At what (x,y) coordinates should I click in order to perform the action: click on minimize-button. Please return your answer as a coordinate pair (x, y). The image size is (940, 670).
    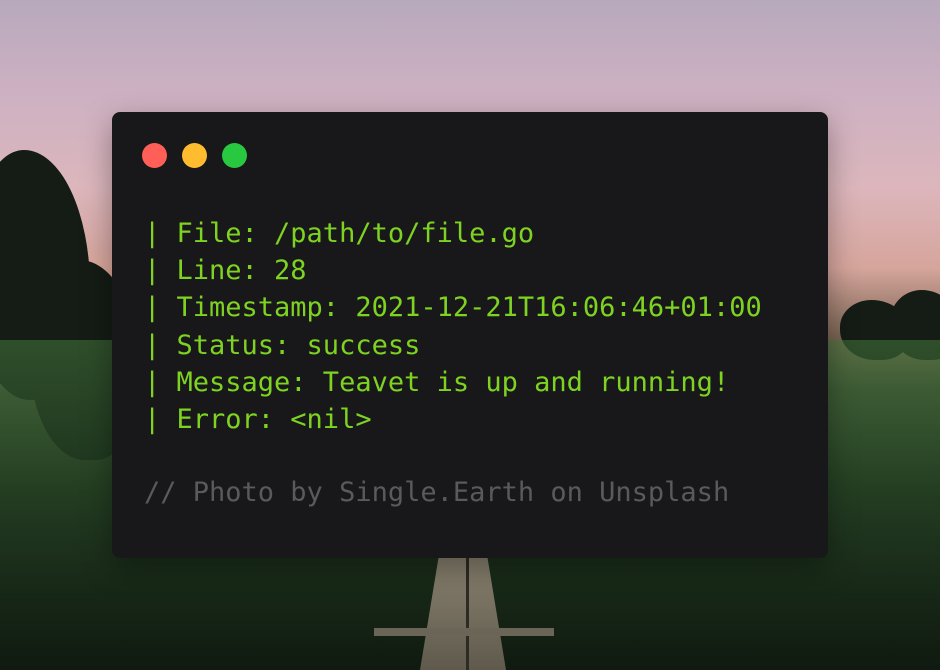
    Looking at the image, I should click on (194, 155).